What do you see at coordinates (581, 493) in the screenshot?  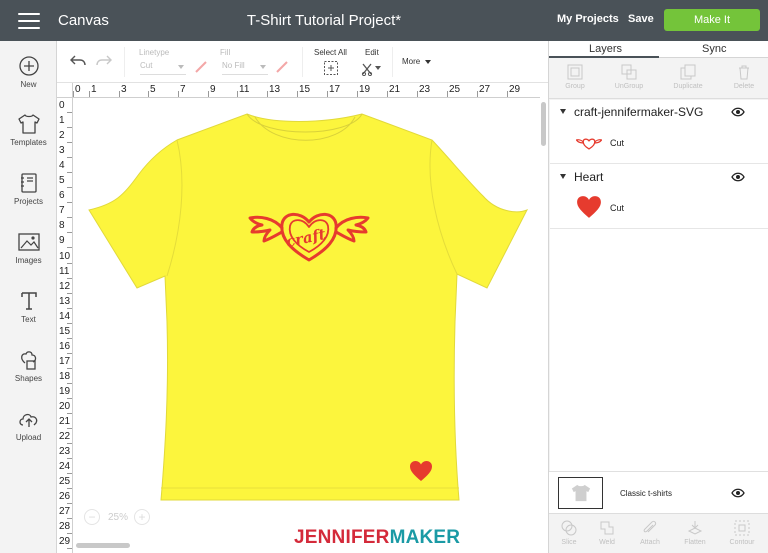 I see `shirt-icon` at bounding box center [581, 493].